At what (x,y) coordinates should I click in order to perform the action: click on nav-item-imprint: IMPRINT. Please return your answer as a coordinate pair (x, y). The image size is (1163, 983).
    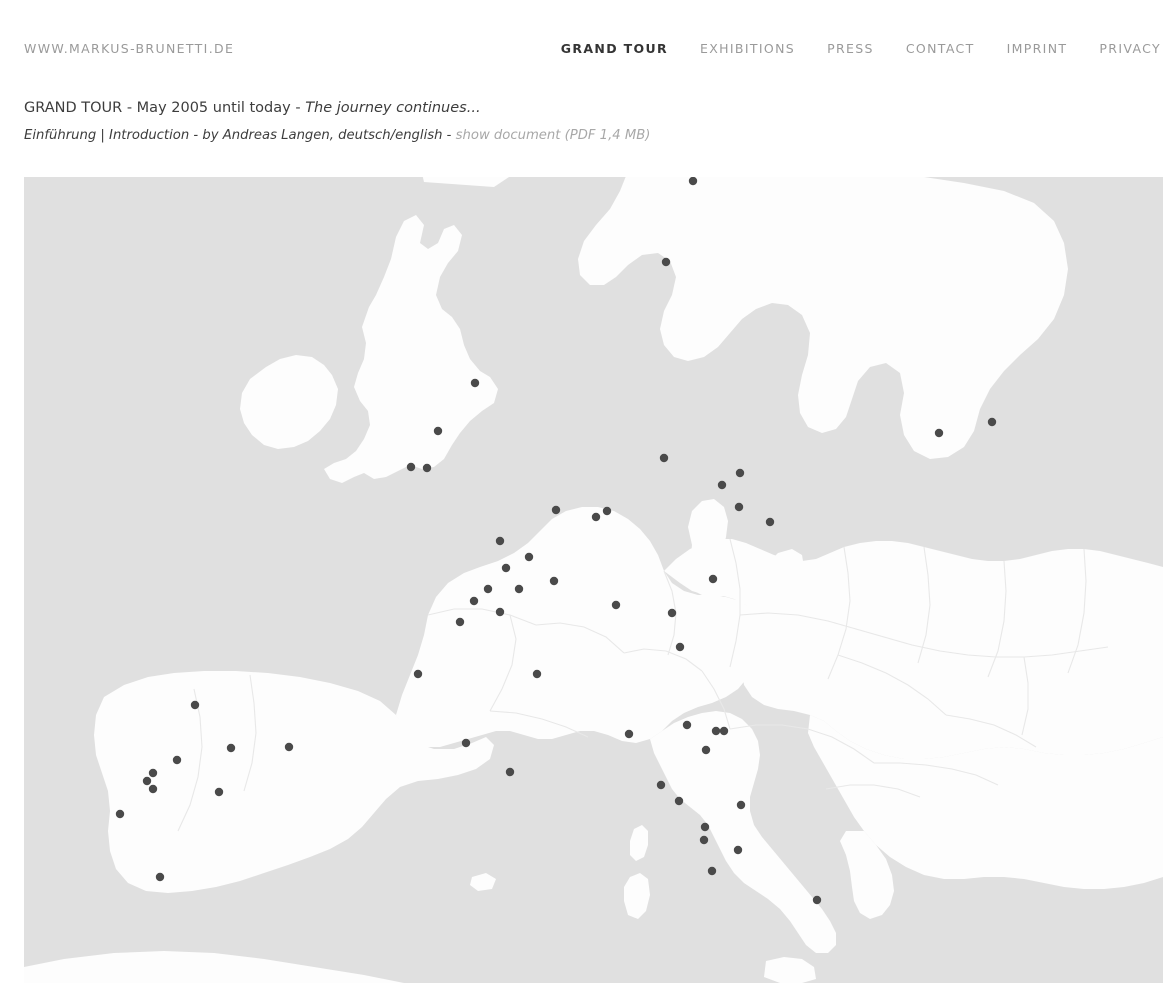
    Looking at the image, I should click on (1037, 48).